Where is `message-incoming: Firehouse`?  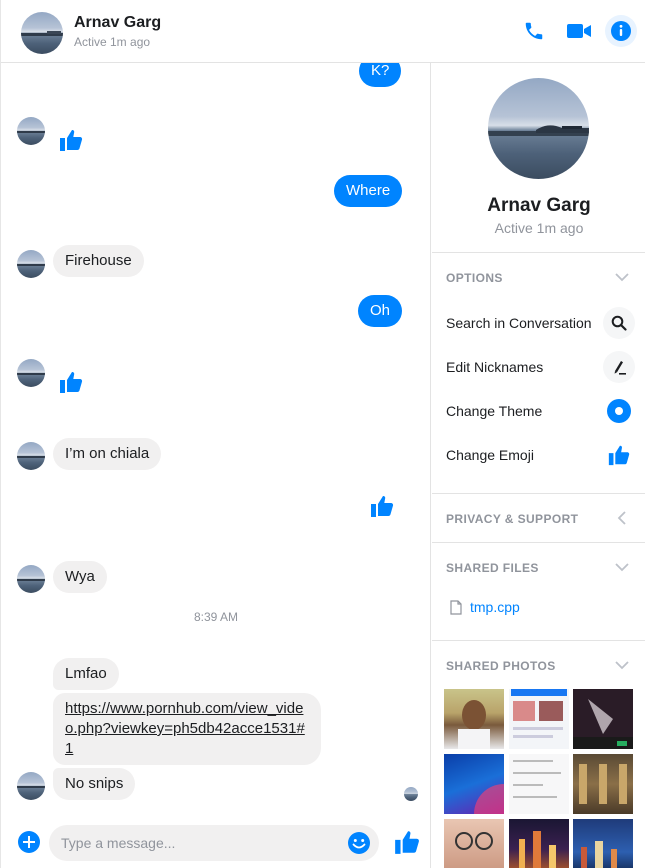 message-incoming: Firehouse is located at coordinates (98, 261).